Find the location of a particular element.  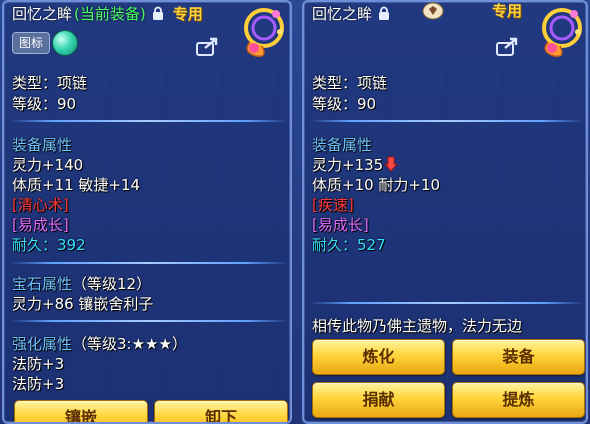

item-title: 回忆之眸 (当前装备) 专用 is located at coordinates (107, 13).